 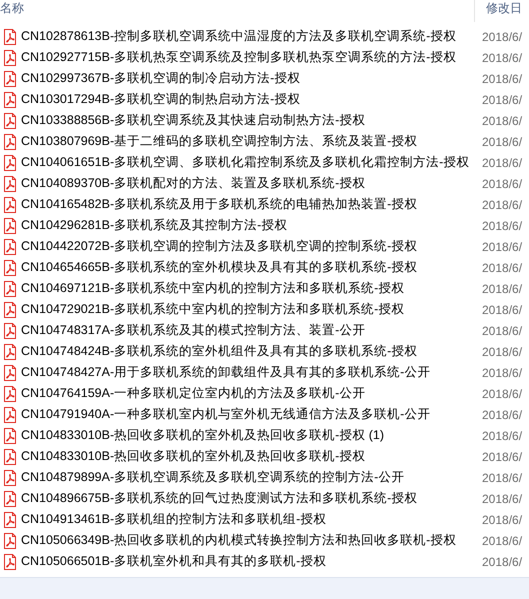 What do you see at coordinates (251, 477) in the screenshot?
I see `file-name: CN104879899A-多联机空调系统及多联机空调系统的控制方法-公开` at bounding box center [251, 477].